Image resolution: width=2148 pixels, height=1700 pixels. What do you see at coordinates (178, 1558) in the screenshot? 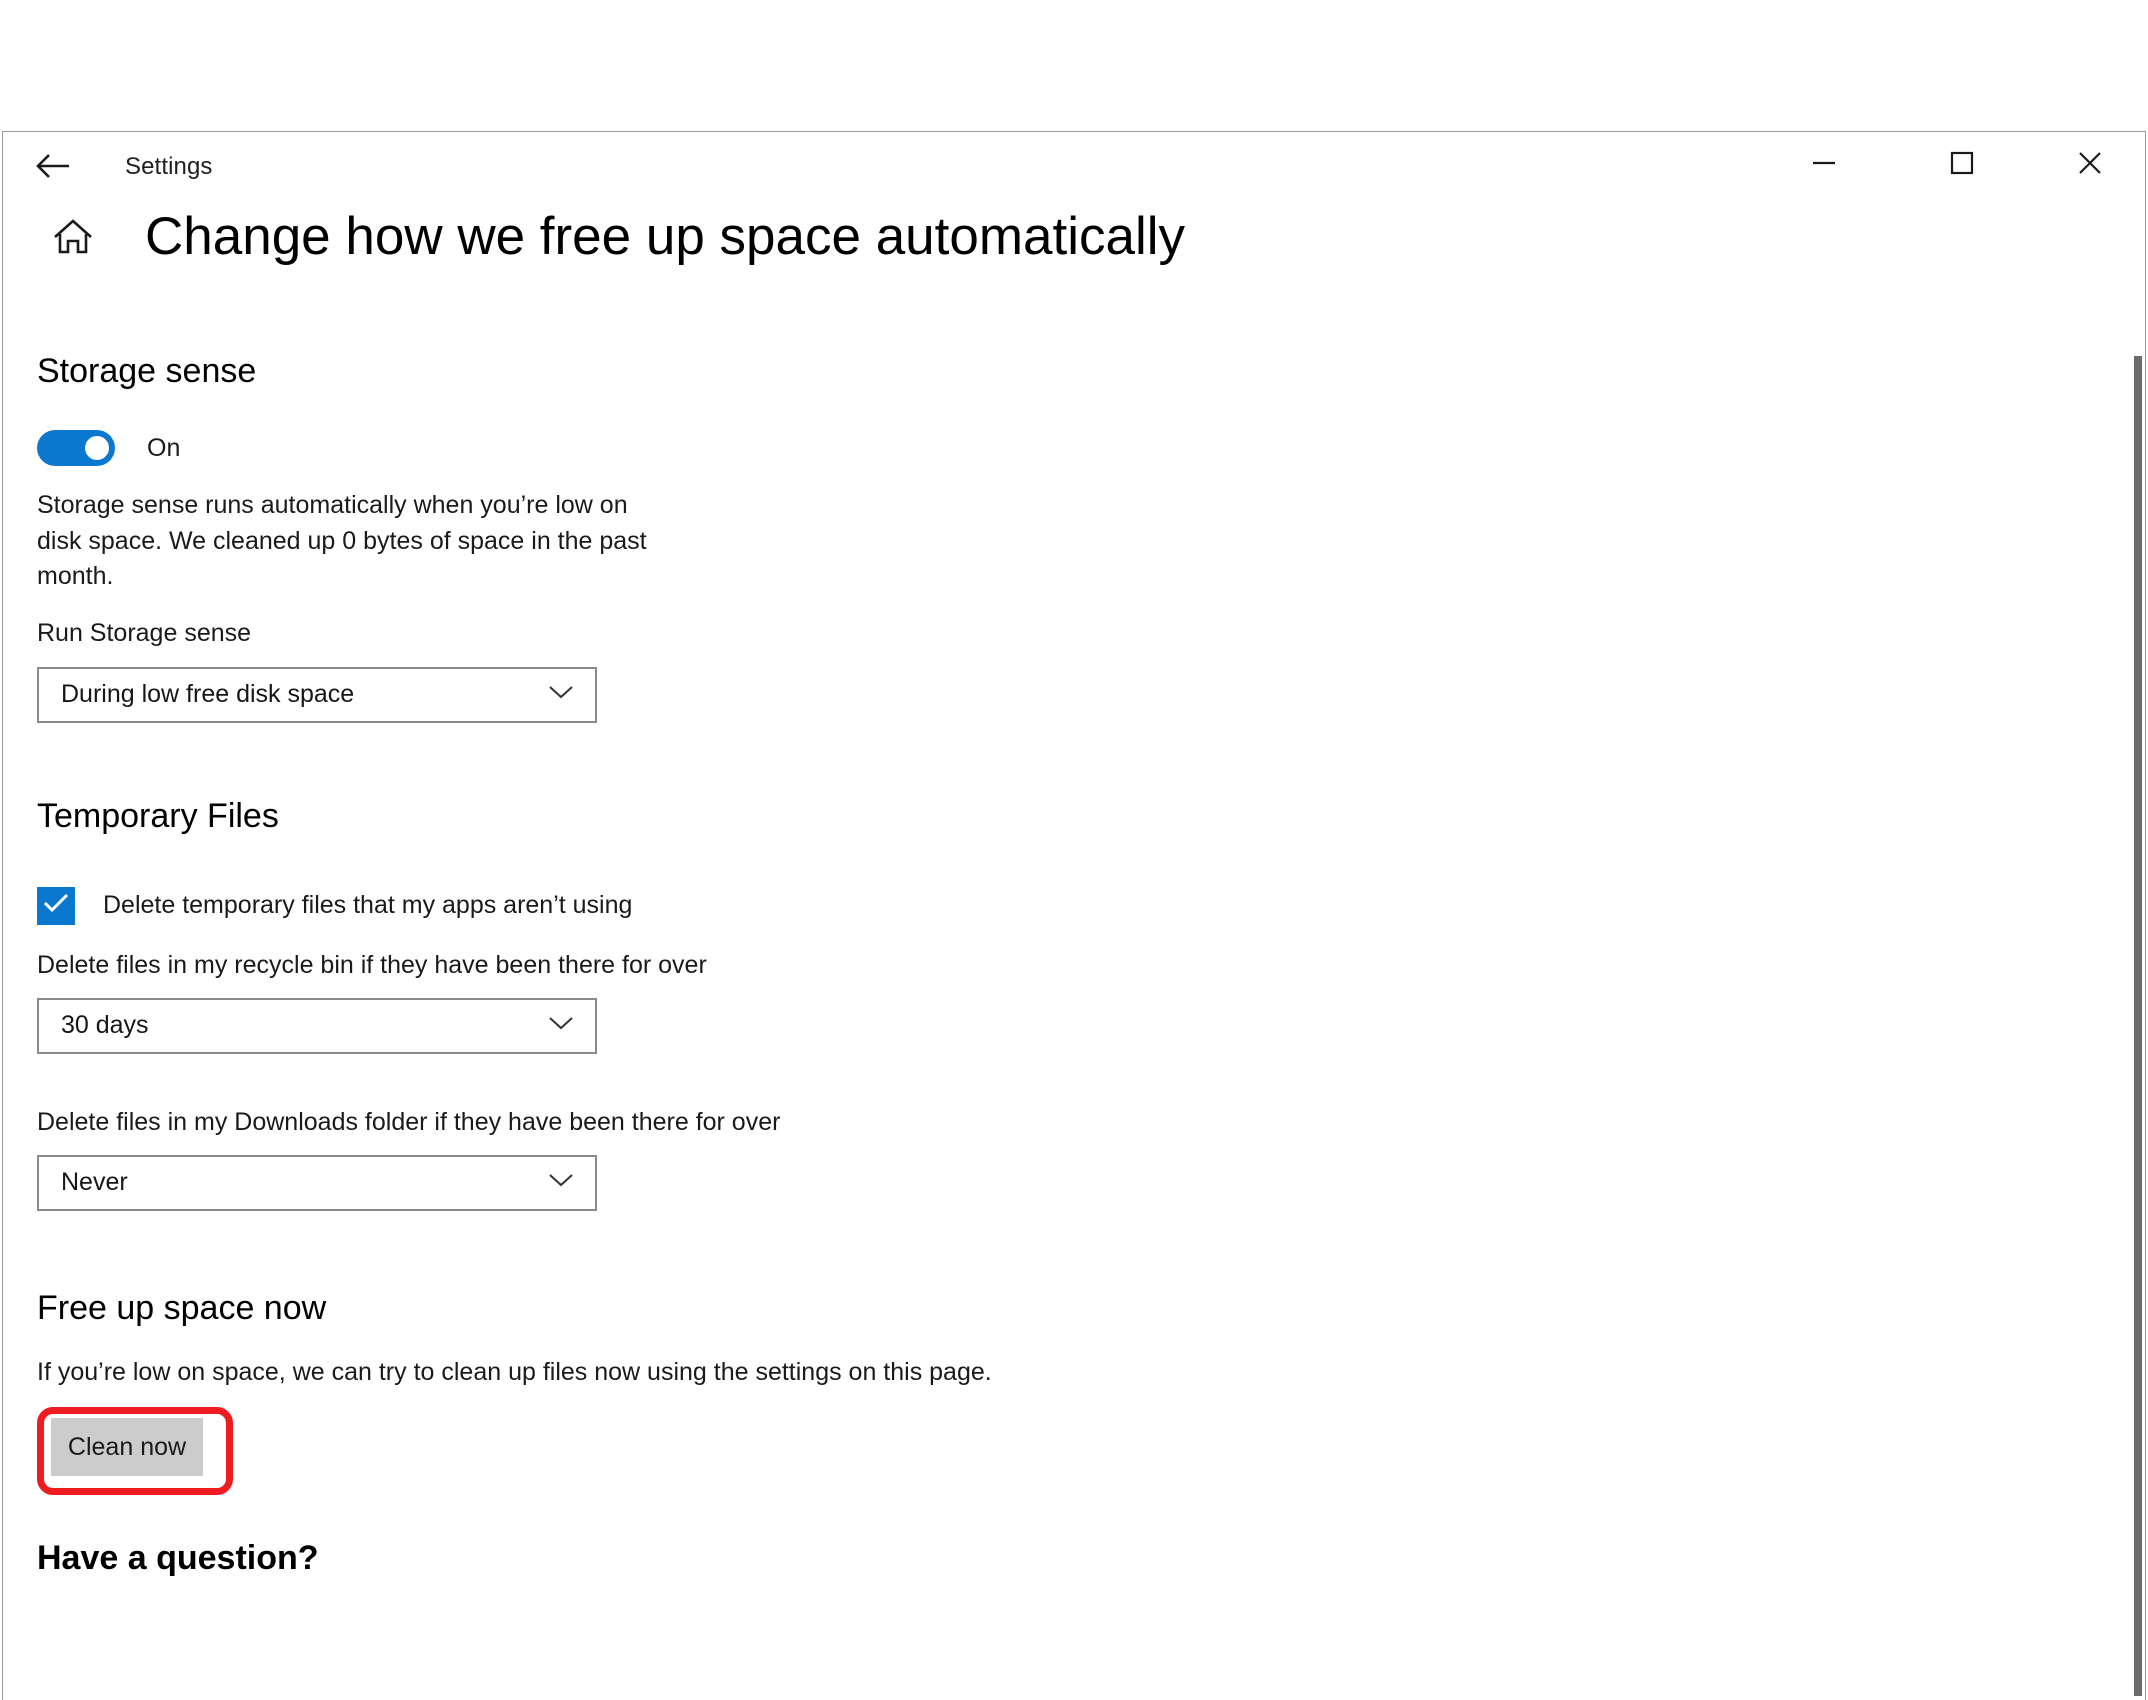
I see `have-a-question-heading: Have a question?` at bounding box center [178, 1558].